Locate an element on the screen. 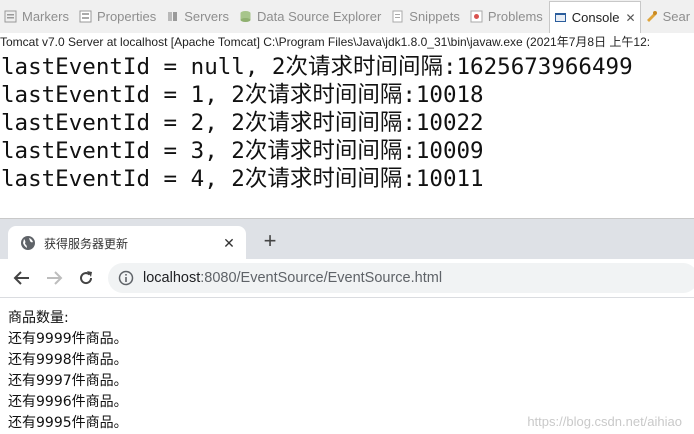 Image resolution: width=694 pixels, height=434 pixels. browser-tab-title: 获得服务器更新 is located at coordinates (86, 243).